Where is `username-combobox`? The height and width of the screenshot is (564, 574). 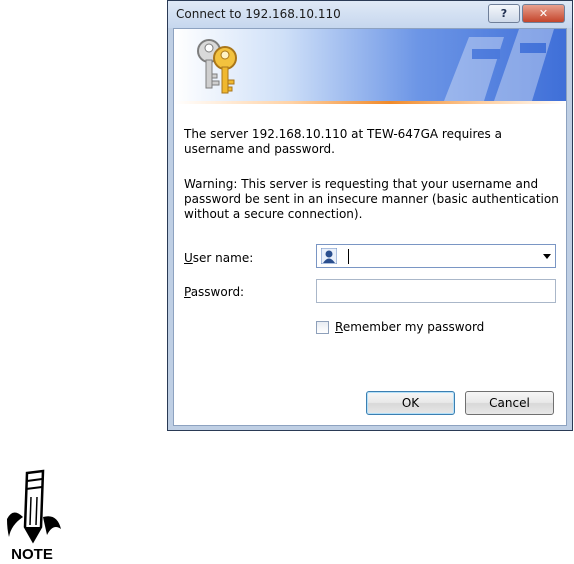
username-combobox is located at coordinates (436, 256).